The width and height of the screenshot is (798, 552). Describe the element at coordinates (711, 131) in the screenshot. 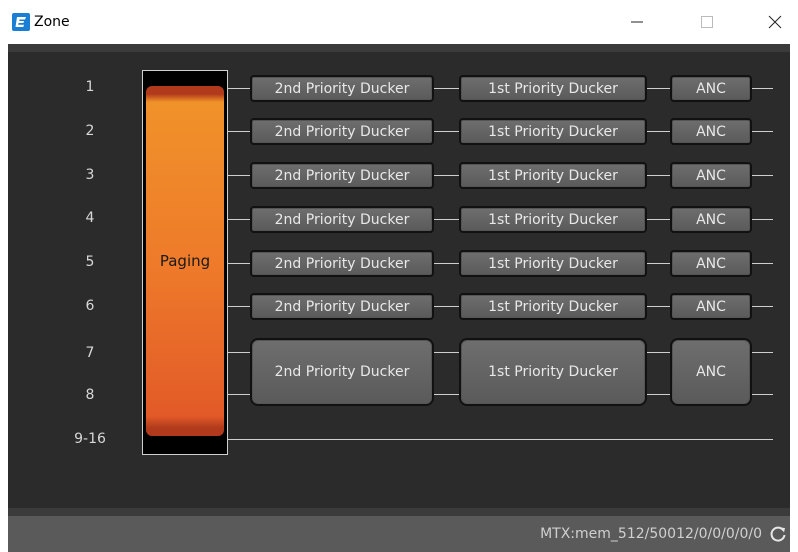

I see `anc-button-2: ANC` at that location.